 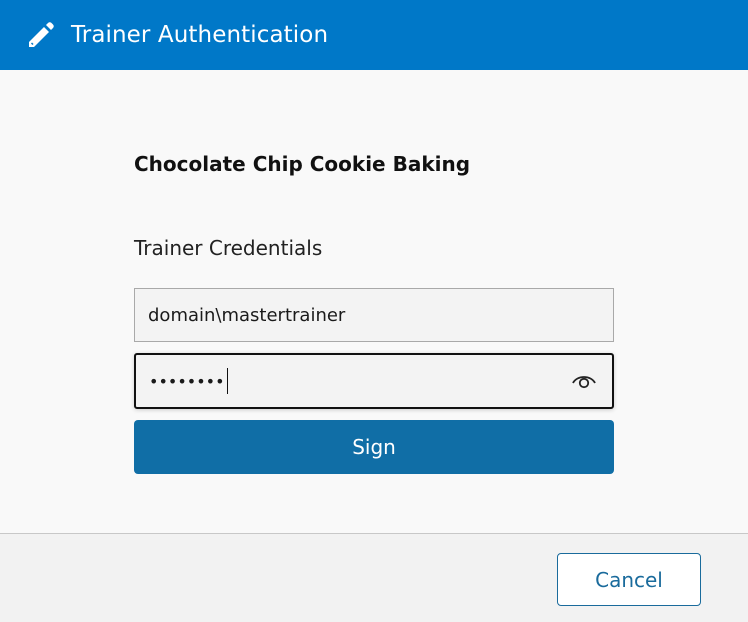 What do you see at coordinates (247, 315) in the screenshot?
I see `username-value: domain\mastertrainer` at bounding box center [247, 315].